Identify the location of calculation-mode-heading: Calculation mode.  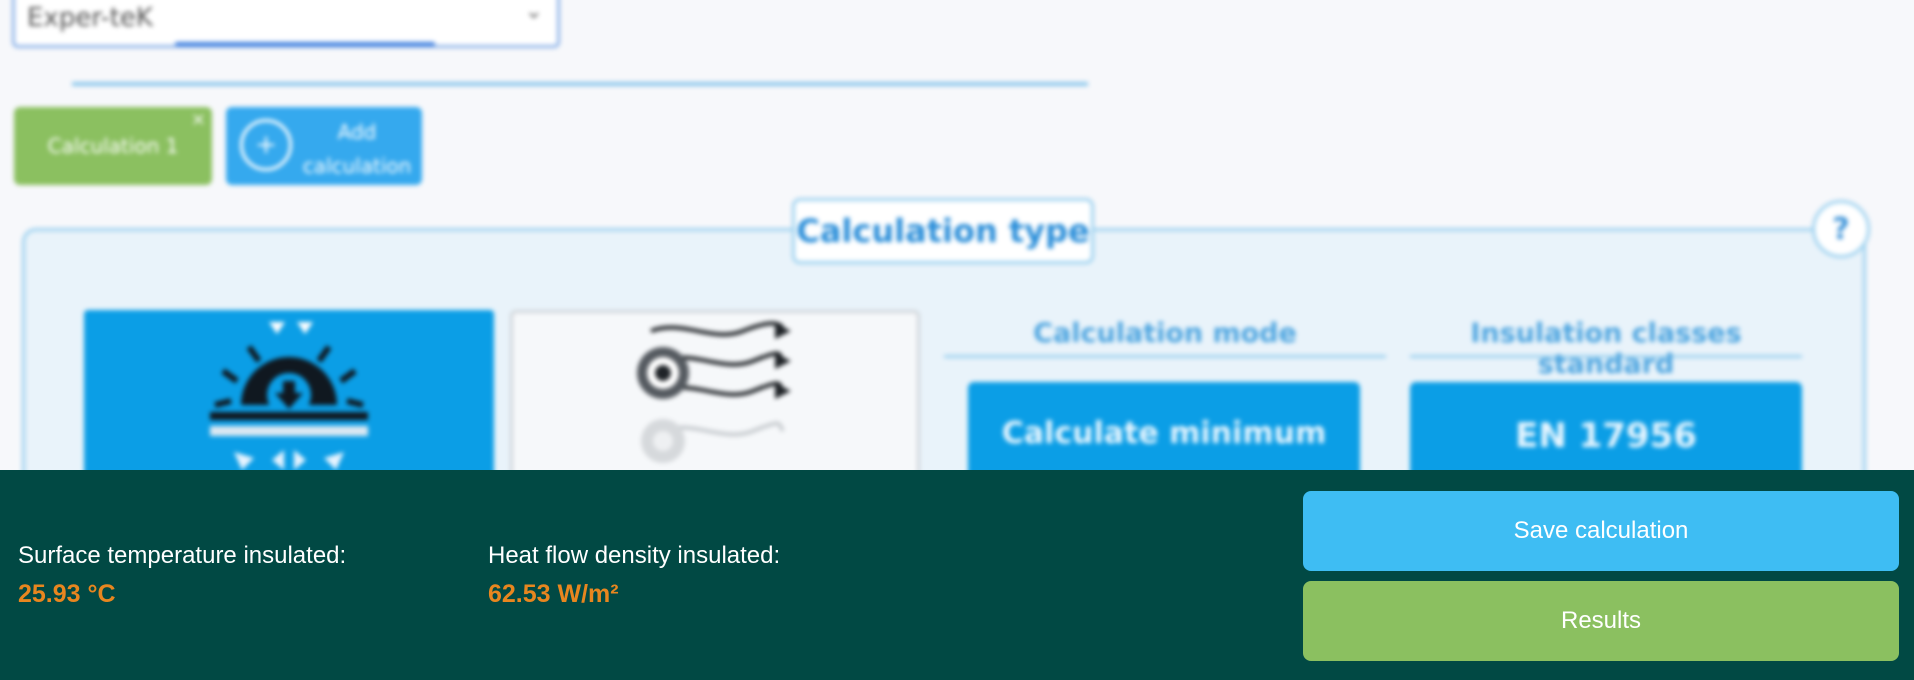
(1165, 338).